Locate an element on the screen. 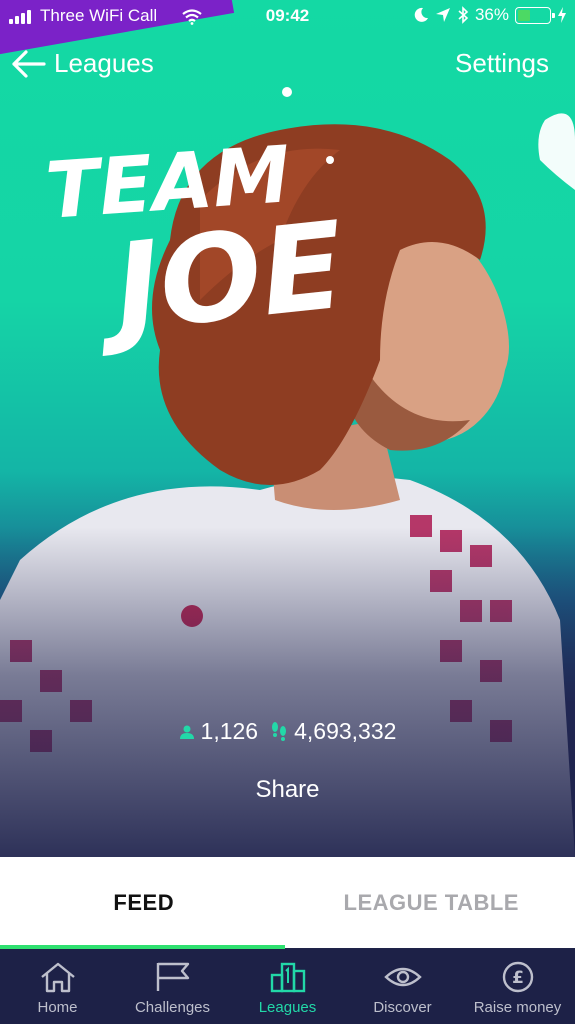 The width and height of the screenshot is (575, 1024). members-count: 1,126 is located at coordinates (229, 731).